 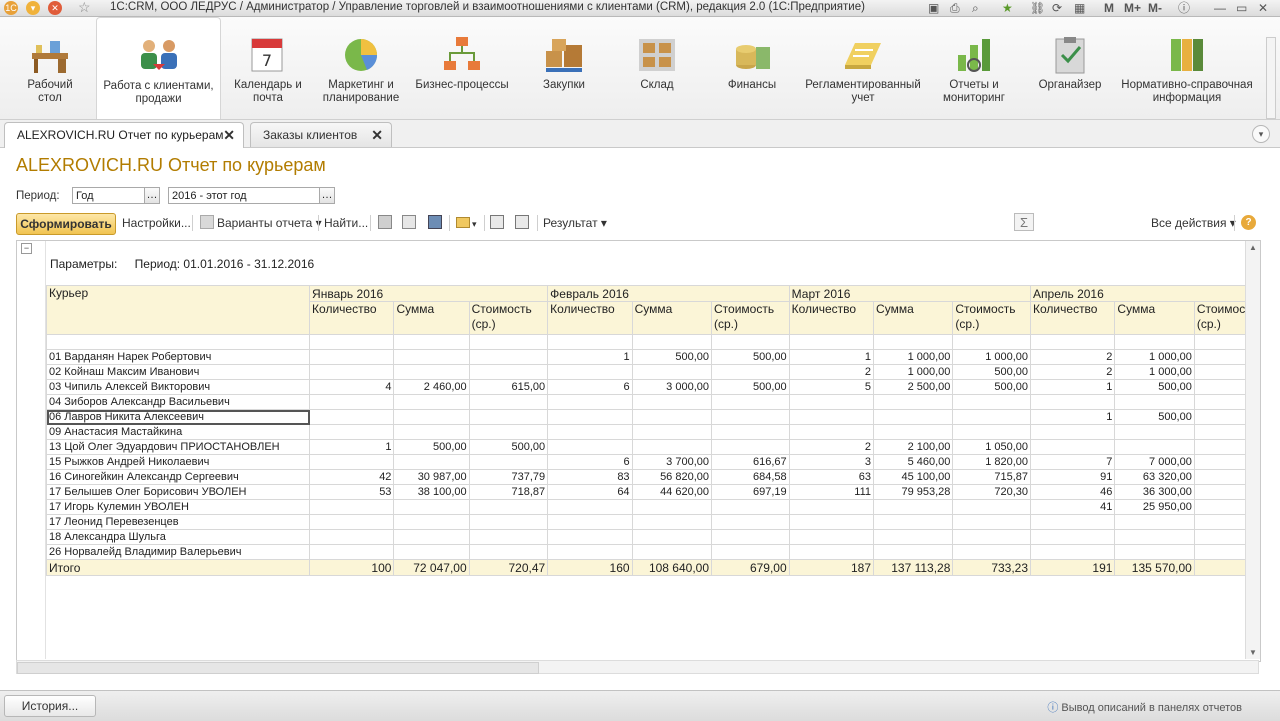 I want to click on header-month: Март 2016, so click(x=910, y=293).